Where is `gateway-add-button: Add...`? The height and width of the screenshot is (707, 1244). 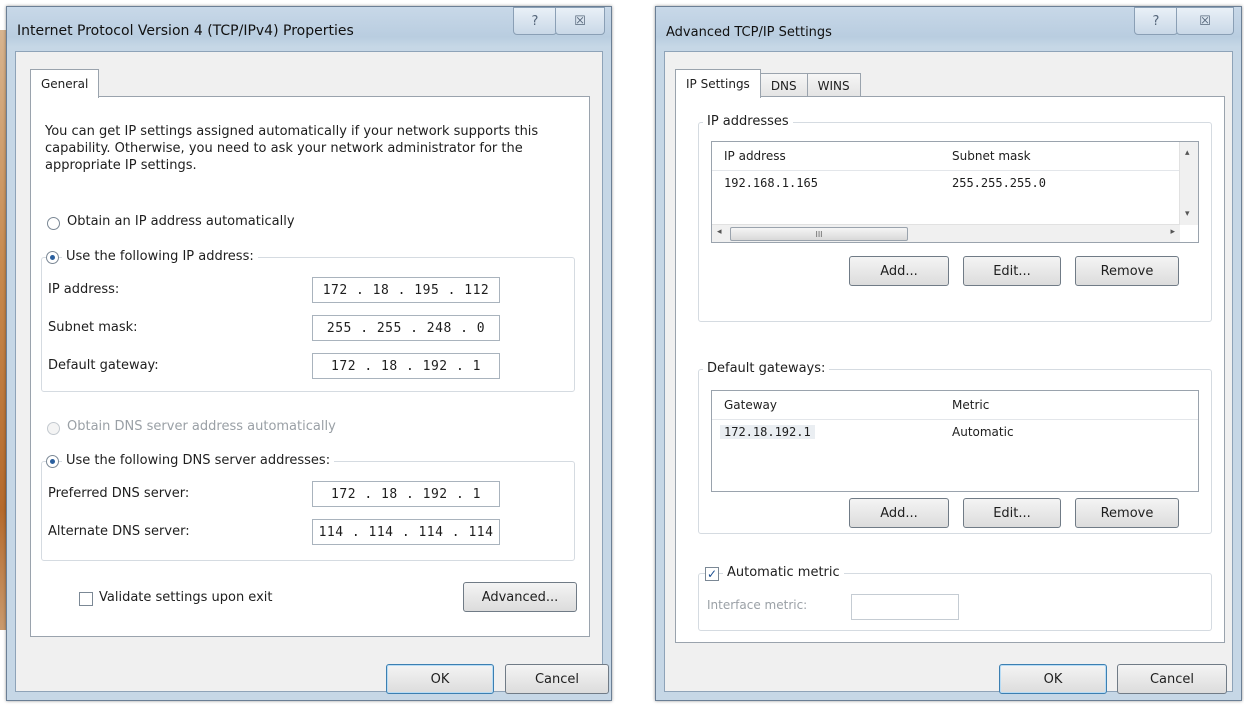
gateway-add-button: Add... is located at coordinates (899, 513).